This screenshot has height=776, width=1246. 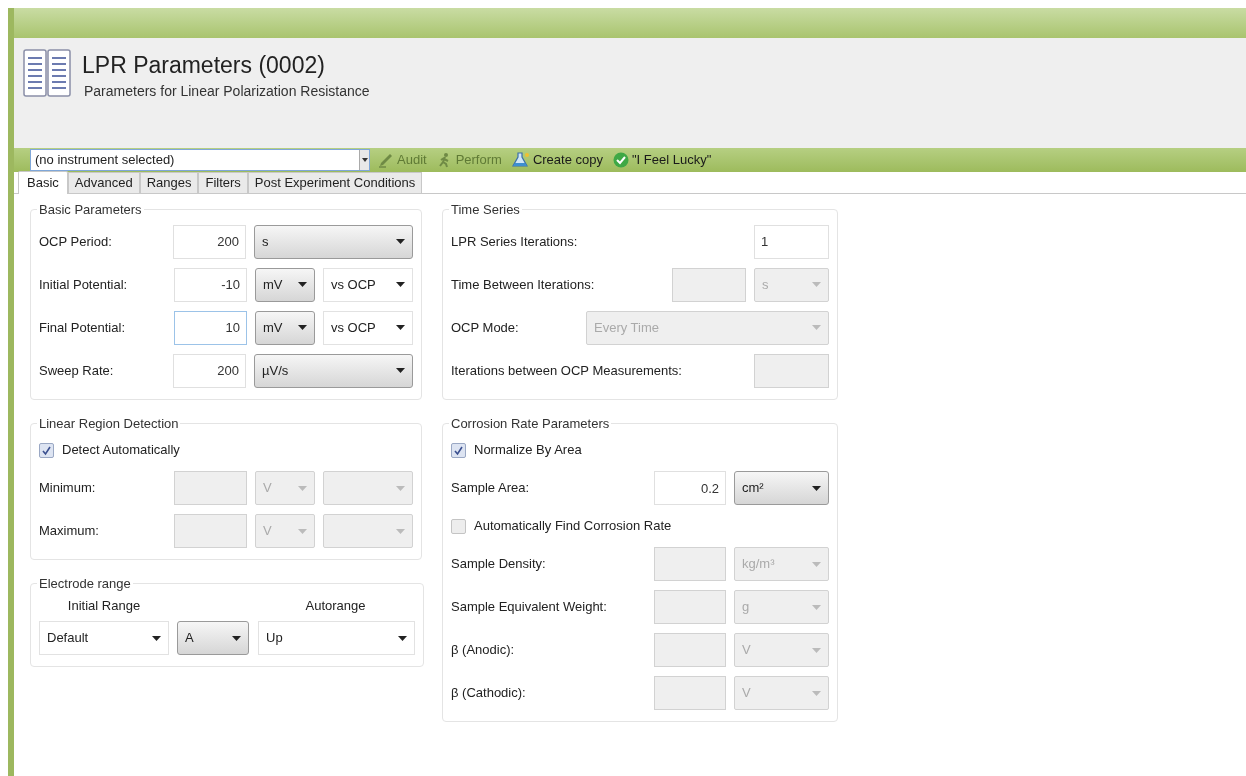 I want to click on field-label: Time Between Iterations:, so click(x=523, y=284).